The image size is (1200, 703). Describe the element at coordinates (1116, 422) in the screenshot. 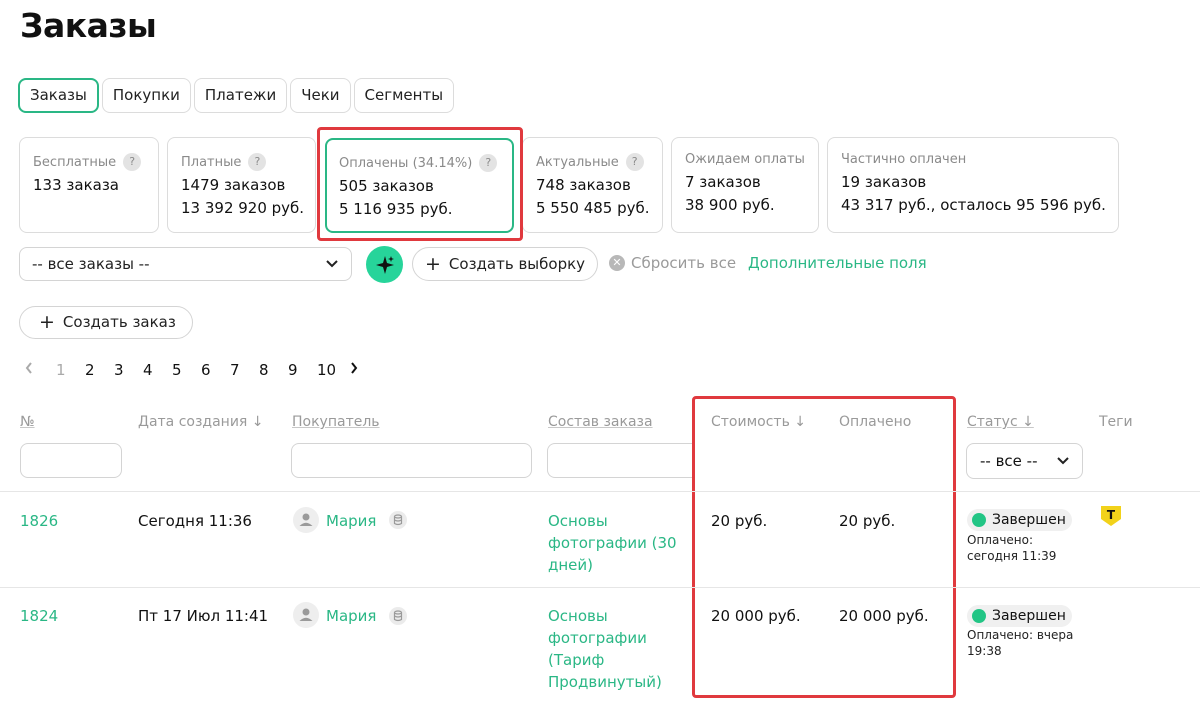

I see `column-header-tags: Теги` at that location.